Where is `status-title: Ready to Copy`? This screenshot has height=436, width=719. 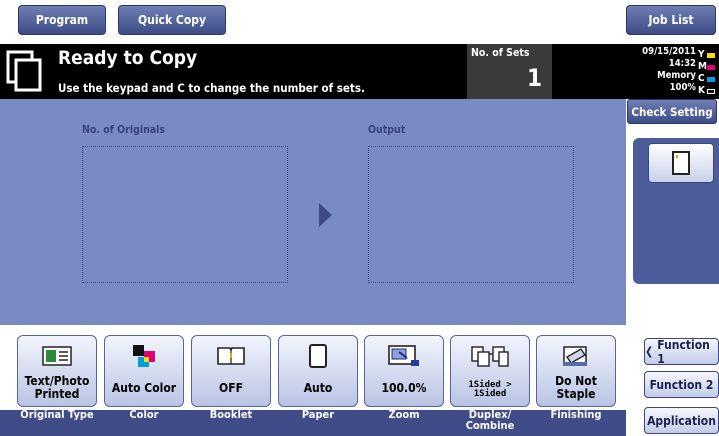 status-title: Ready to Copy is located at coordinates (128, 58).